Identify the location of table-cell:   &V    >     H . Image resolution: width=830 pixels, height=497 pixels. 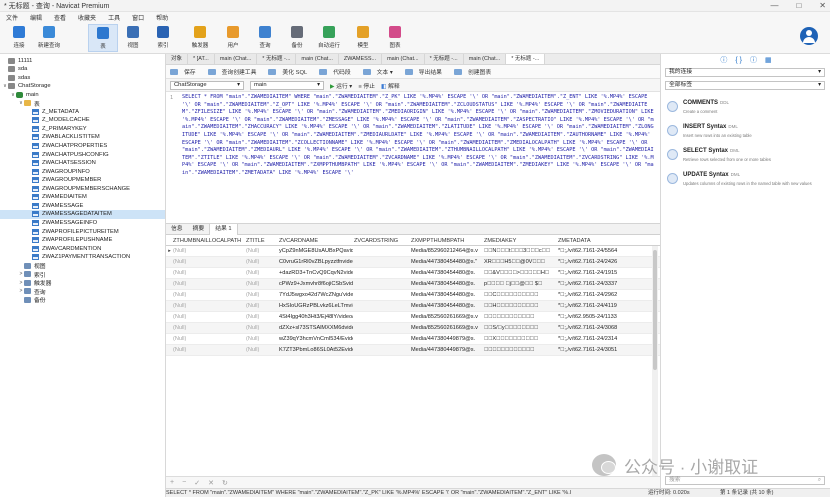
(520, 273).